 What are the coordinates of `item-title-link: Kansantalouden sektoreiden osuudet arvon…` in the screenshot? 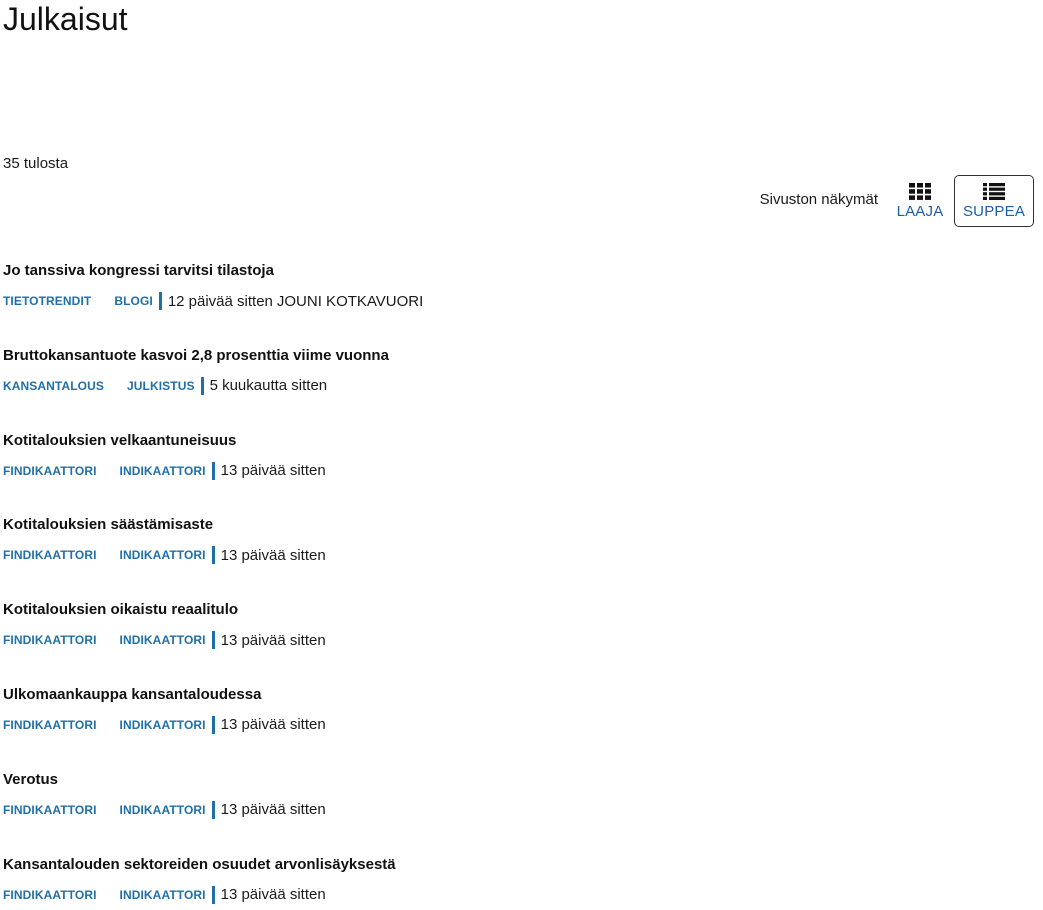 It's located at (453, 864).